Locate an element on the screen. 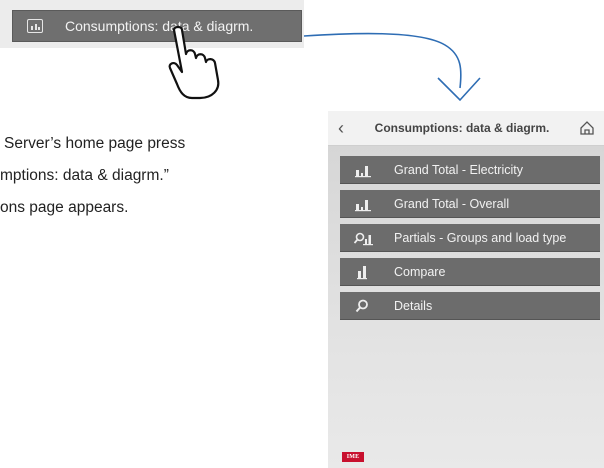 This screenshot has width=604, height=468. chevron-left-icon: ‹ is located at coordinates (341, 128).